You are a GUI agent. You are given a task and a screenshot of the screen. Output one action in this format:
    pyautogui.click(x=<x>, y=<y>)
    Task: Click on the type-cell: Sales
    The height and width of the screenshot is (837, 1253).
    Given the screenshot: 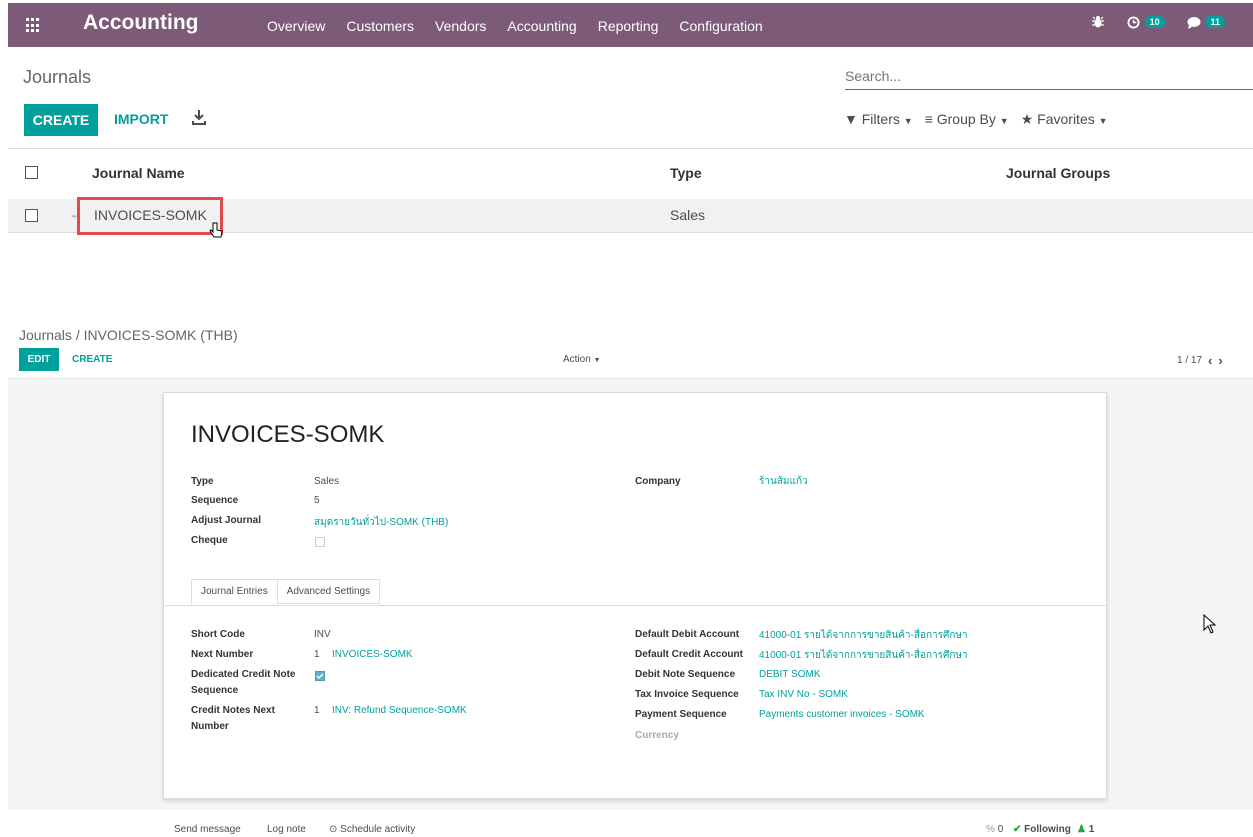 What is the action you would take?
    pyautogui.click(x=688, y=215)
    